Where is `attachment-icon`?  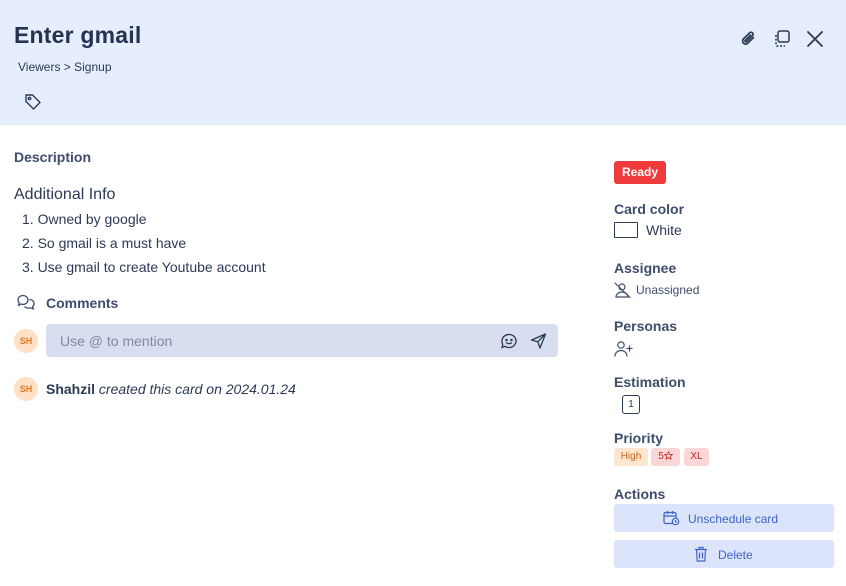
attachment-icon is located at coordinates (749, 39).